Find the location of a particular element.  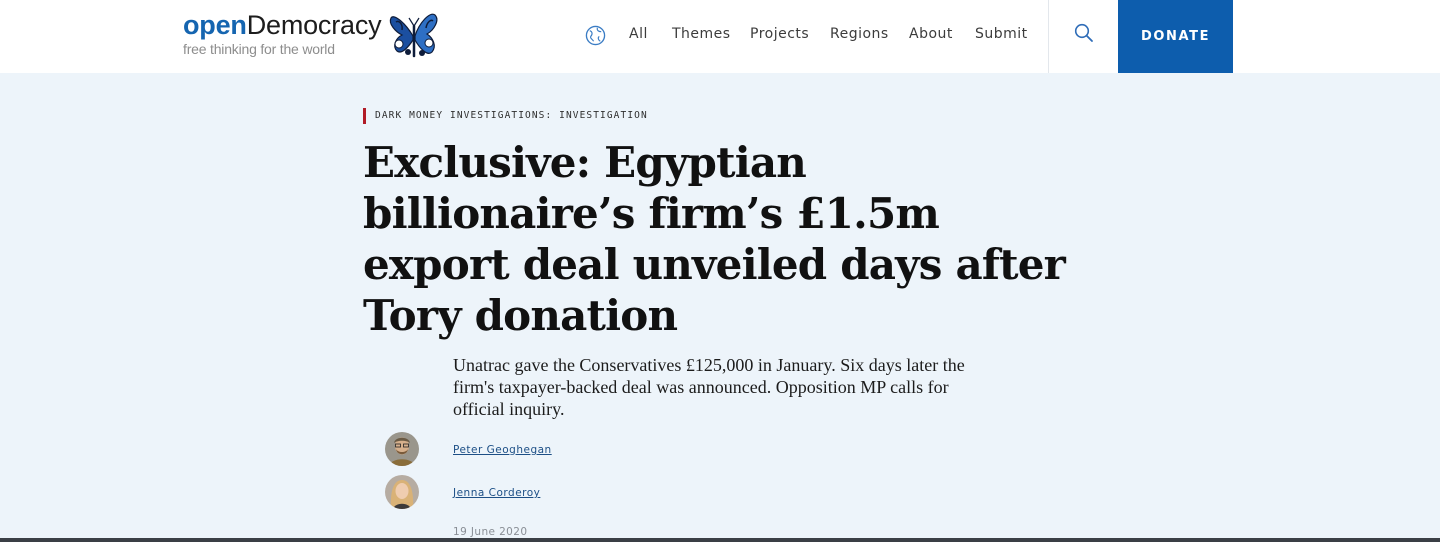

search-button is located at coordinates (1083, 36).